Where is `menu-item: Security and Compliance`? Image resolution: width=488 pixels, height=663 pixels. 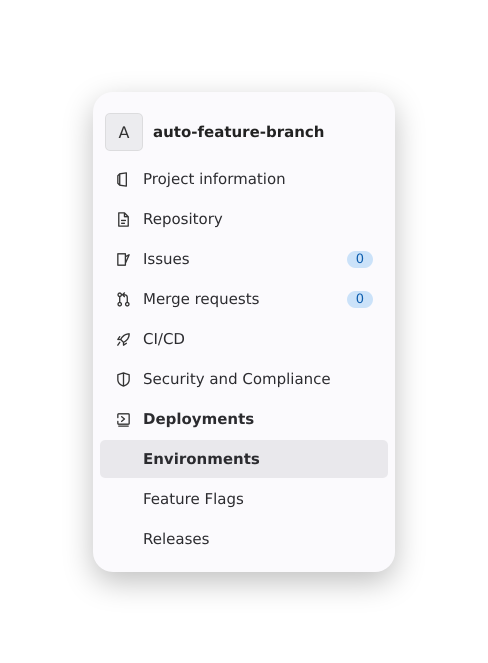 menu-item: Security and Compliance is located at coordinates (244, 379).